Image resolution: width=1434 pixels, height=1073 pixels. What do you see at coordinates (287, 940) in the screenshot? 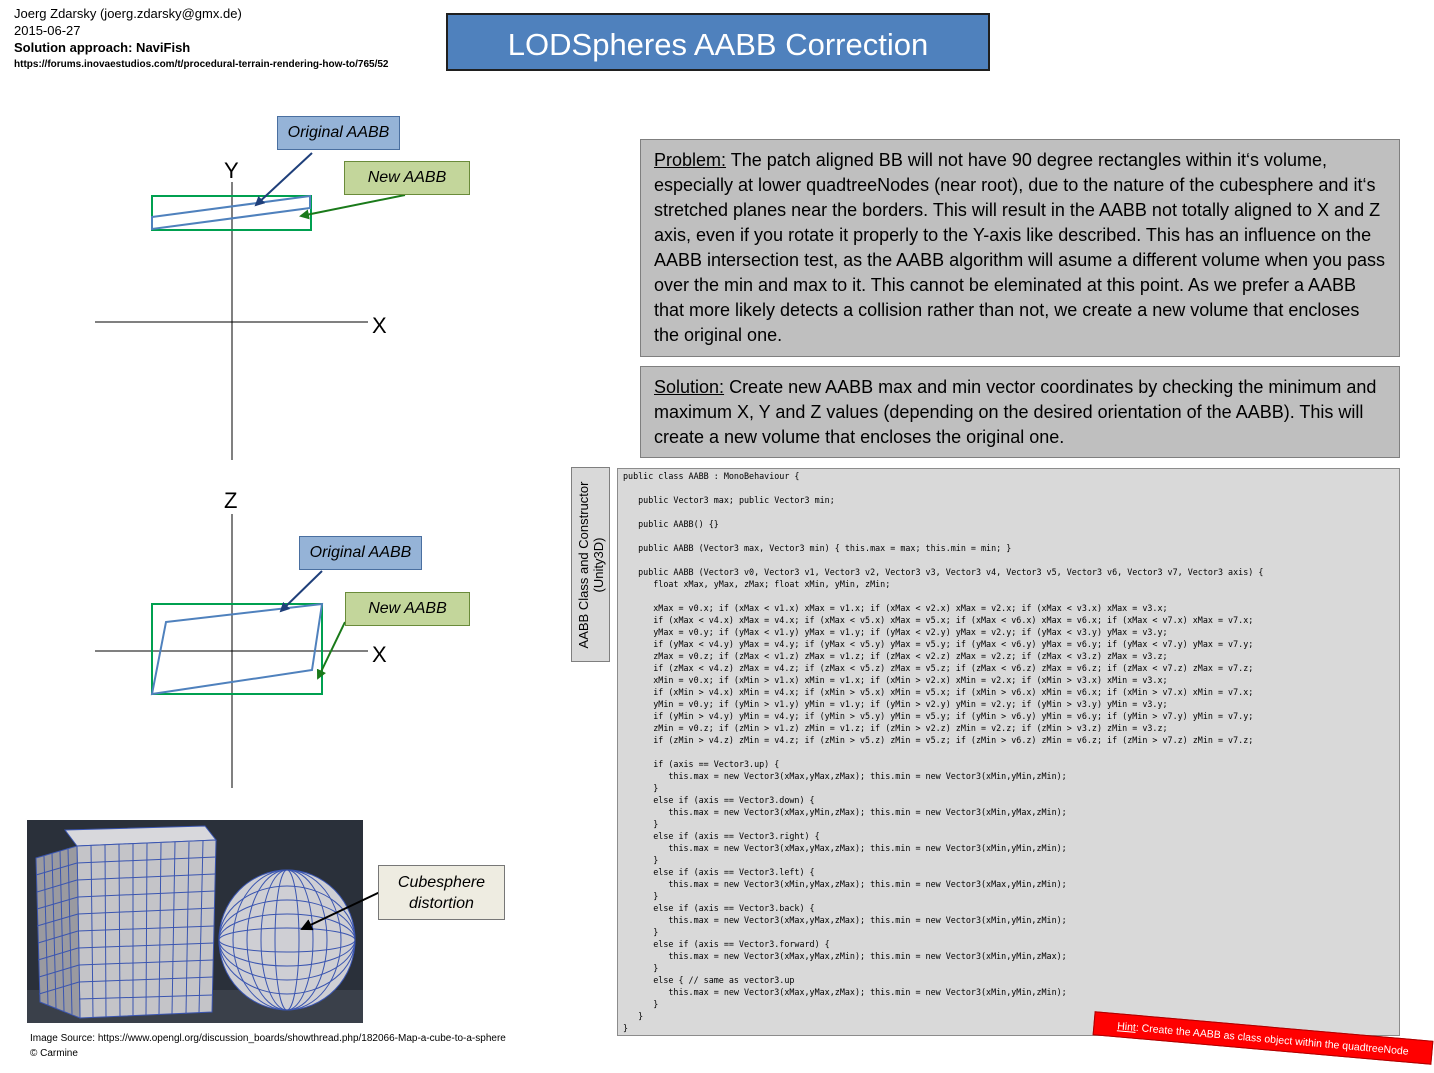
I see `sphere-body` at bounding box center [287, 940].